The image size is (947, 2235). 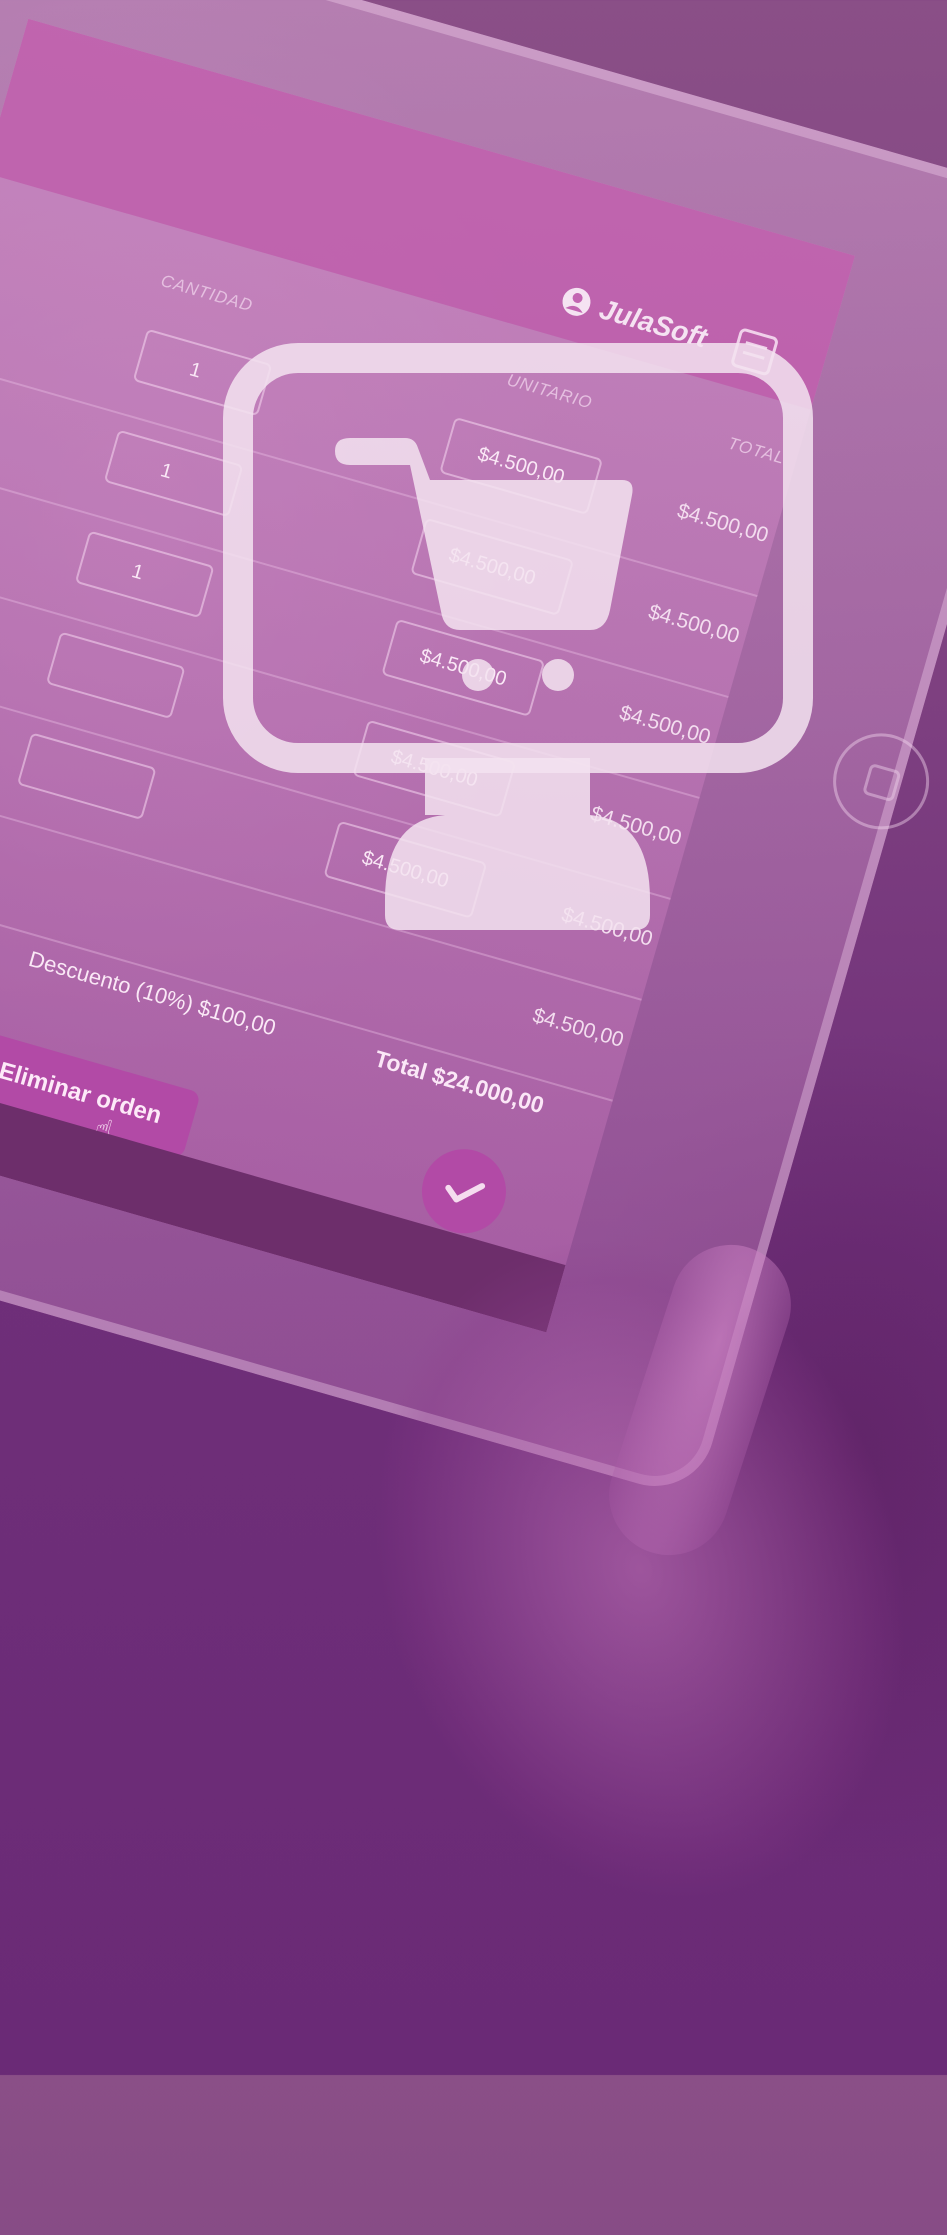 What do you see at coordinates (578, 1027) in the screenshot?
I see `row-total: $4.500,00` at bounding box center [578, 1027].